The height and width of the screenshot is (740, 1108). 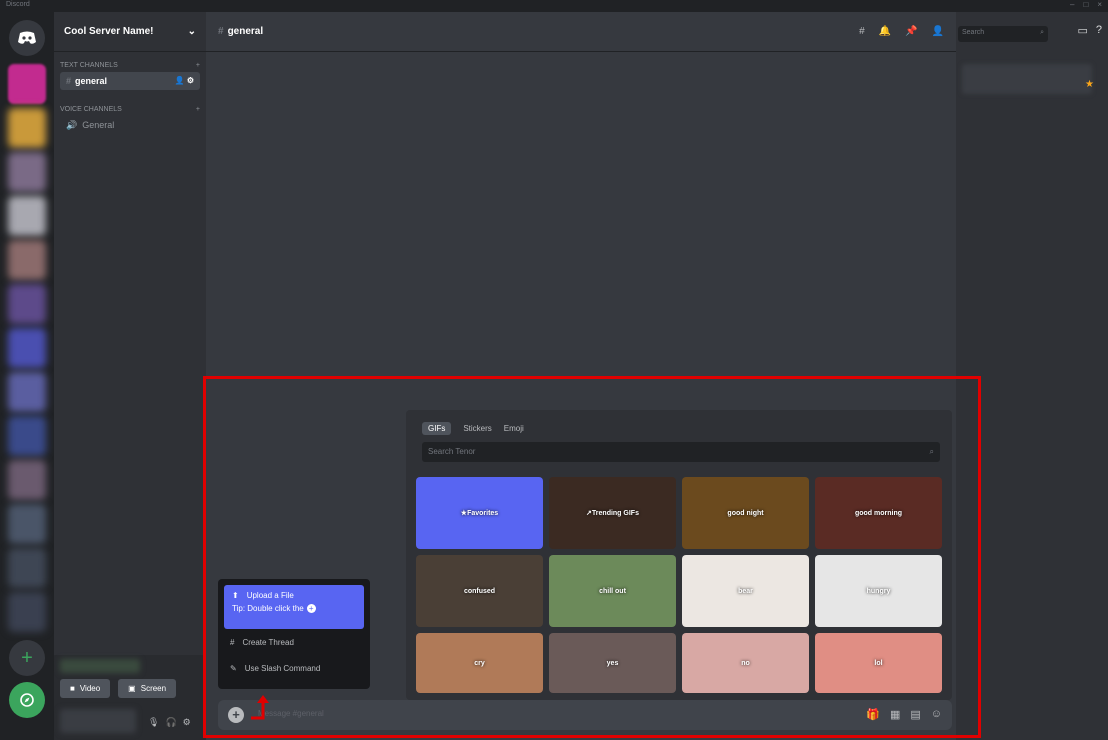 I want to click on app-name: Discord, so click(x=18, y=4).